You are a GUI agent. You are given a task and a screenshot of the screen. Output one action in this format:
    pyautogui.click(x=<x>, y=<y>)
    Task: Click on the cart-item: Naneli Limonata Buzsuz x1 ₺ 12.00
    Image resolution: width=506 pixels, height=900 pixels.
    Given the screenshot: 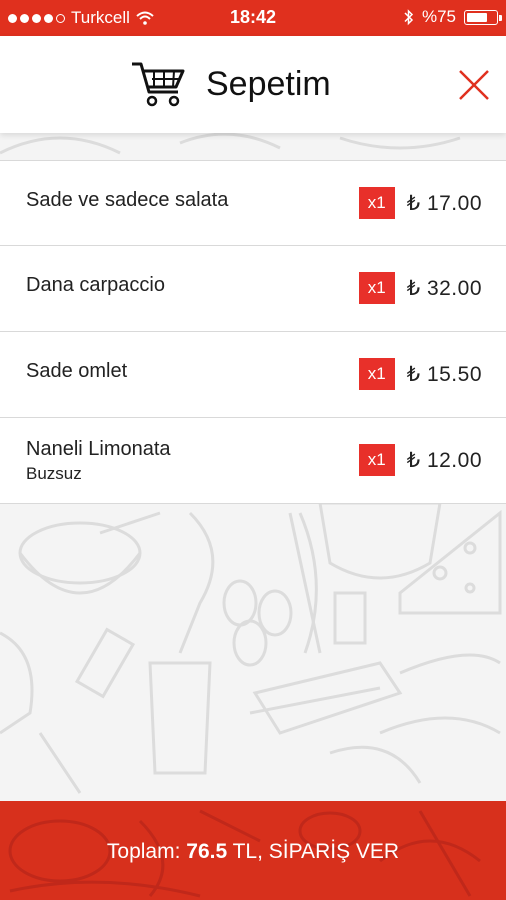 What is the action you would take?
    pyautogui.click(x=253, y=461)
    